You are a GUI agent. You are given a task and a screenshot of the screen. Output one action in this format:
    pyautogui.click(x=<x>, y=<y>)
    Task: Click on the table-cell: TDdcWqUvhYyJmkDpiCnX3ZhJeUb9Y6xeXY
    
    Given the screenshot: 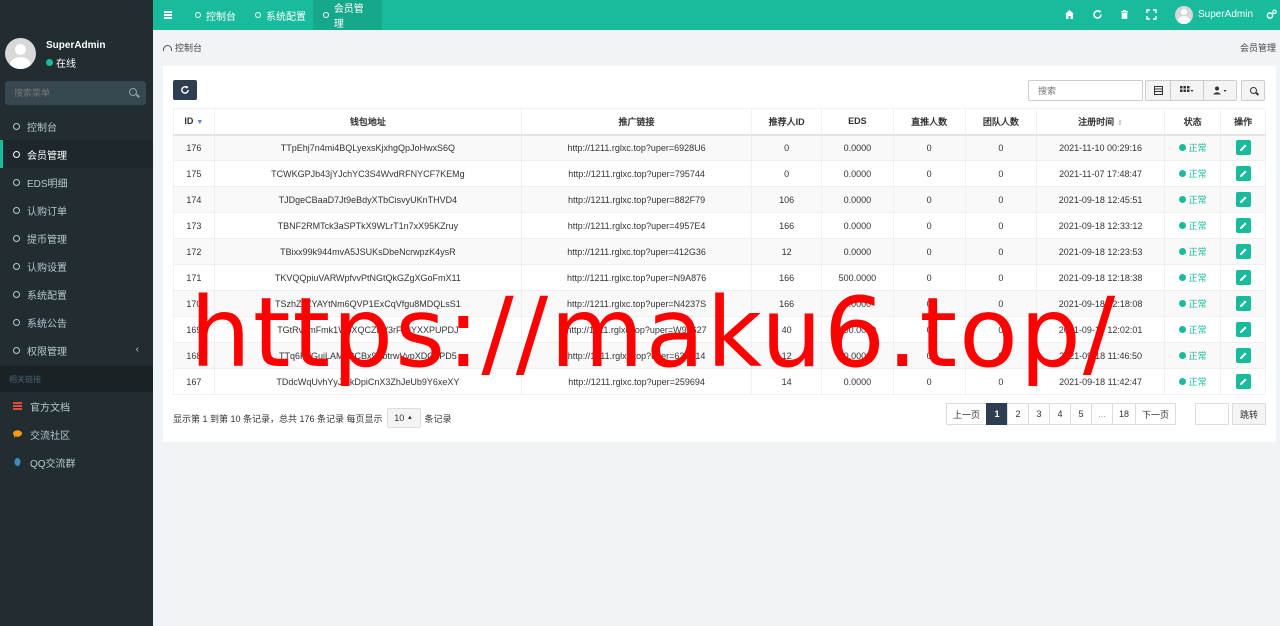 What is the action you would take?
    pyautogui.click(x=368, y=381)
    